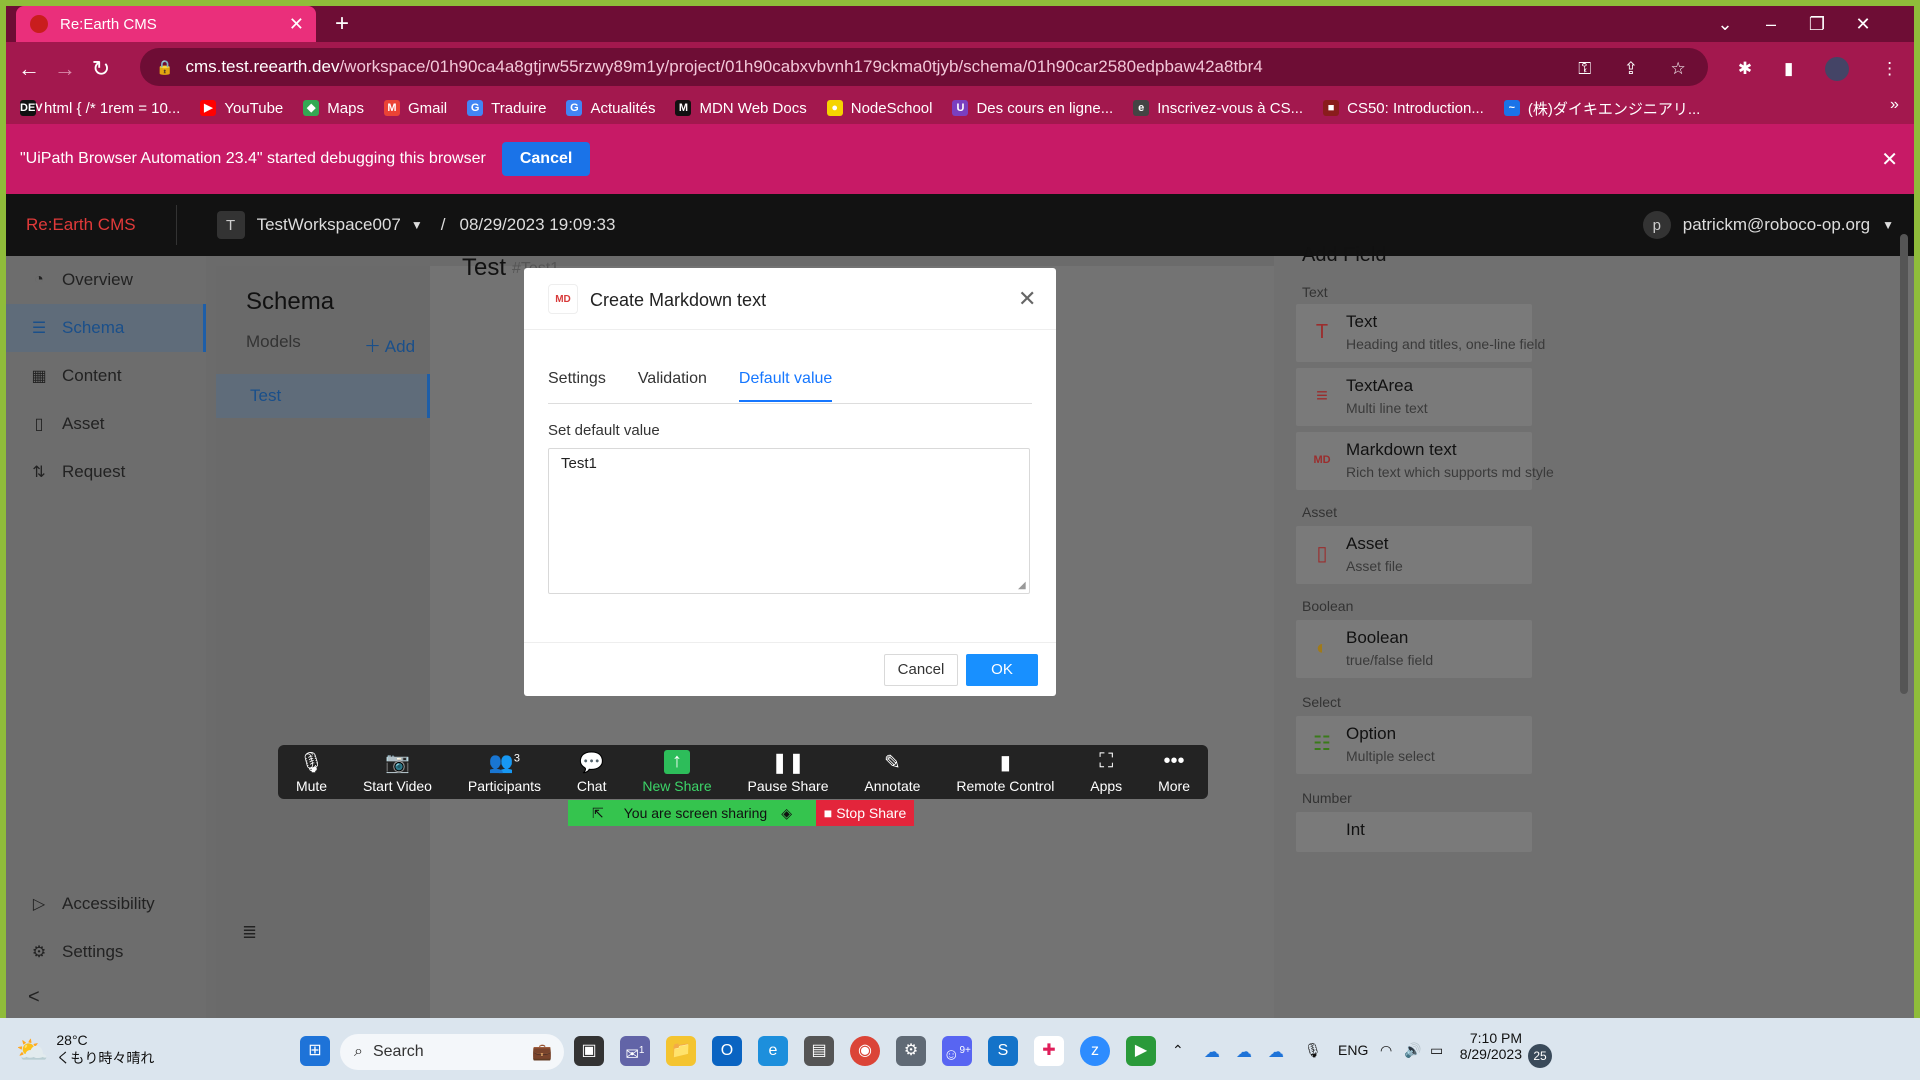  I want to click on calculator-icon: ▤, so click(819, 1051).